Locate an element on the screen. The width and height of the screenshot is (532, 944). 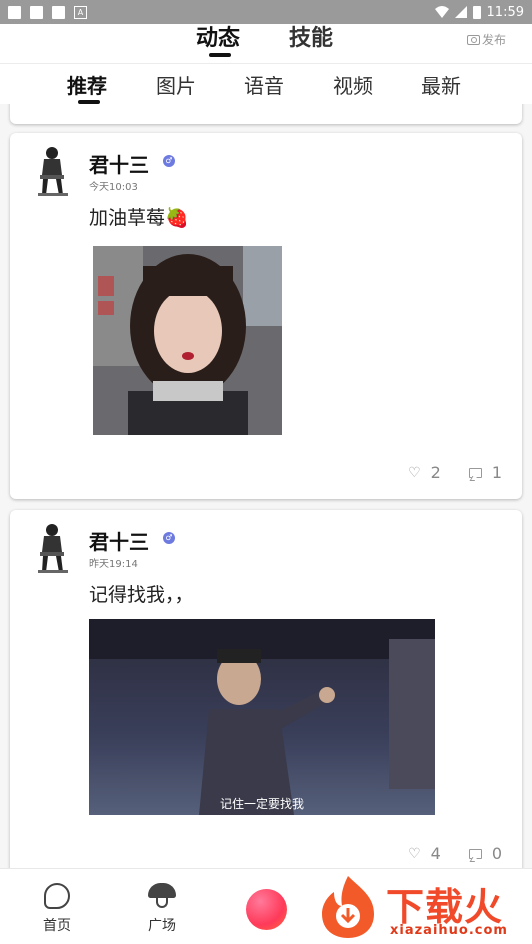
tab-pictures: 图片 is located at coordinates (176, 84).